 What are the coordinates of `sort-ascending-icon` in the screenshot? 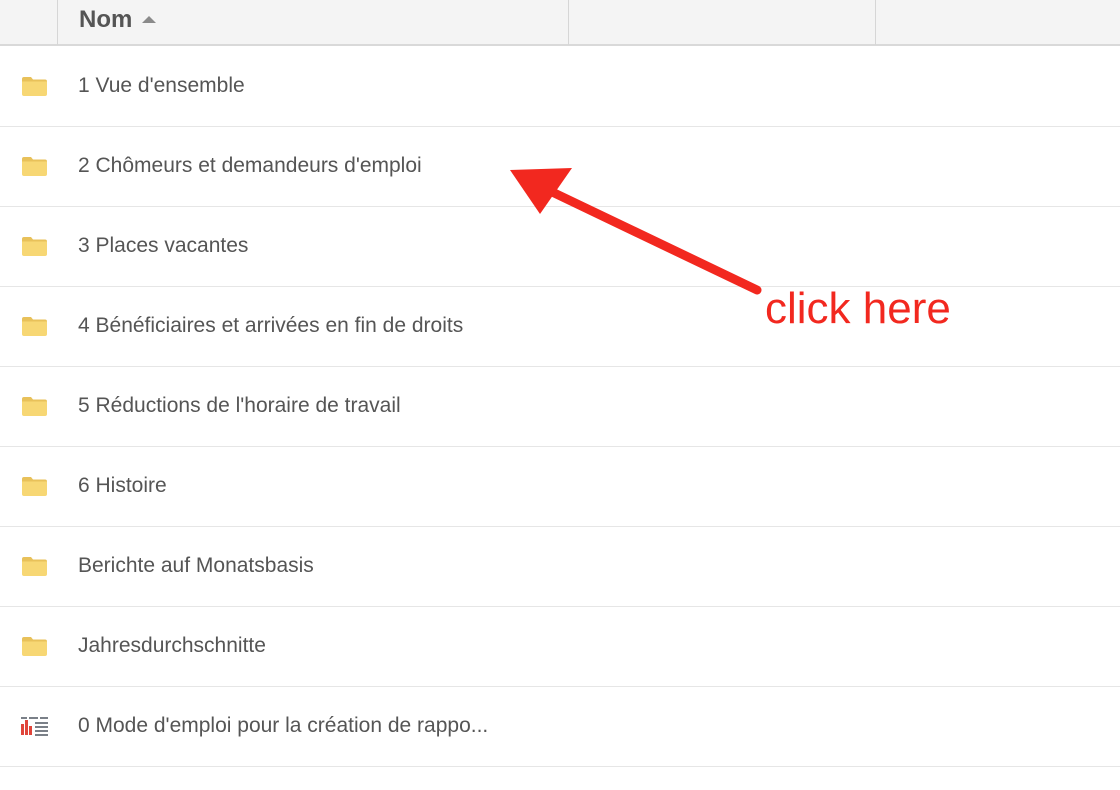 It's located at (149, 19).